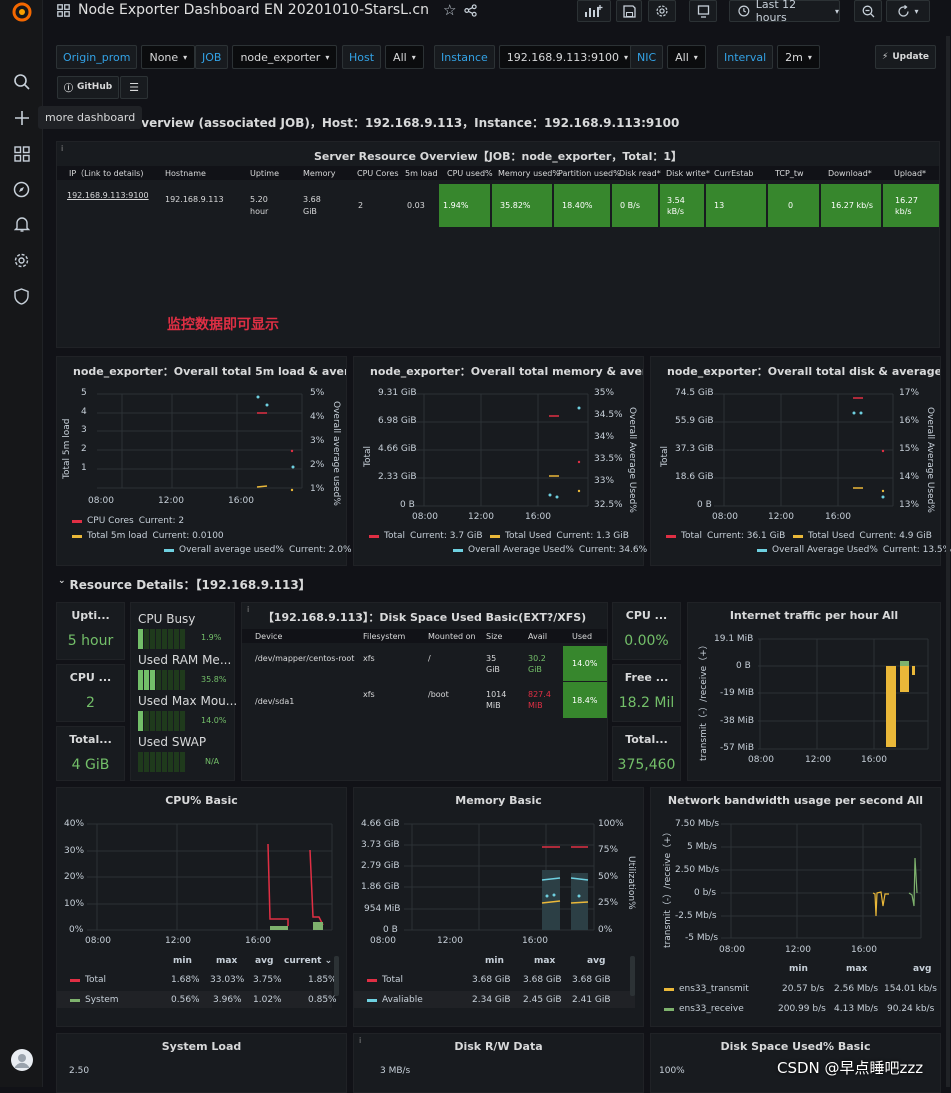  What do you see at coordinates (90, 631) in the screenshot?
I see `stat-uptime: Upti... 5 hour` at bounding box center [90, 631].